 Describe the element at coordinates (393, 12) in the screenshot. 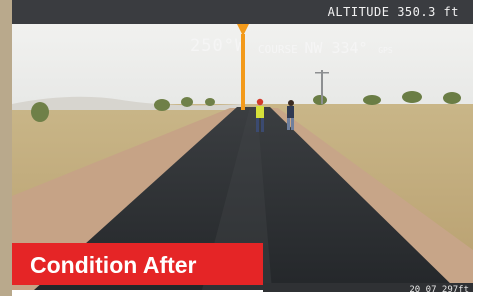

I see `altitude-readout: ALTITUDE 350.3 ft` at that location.